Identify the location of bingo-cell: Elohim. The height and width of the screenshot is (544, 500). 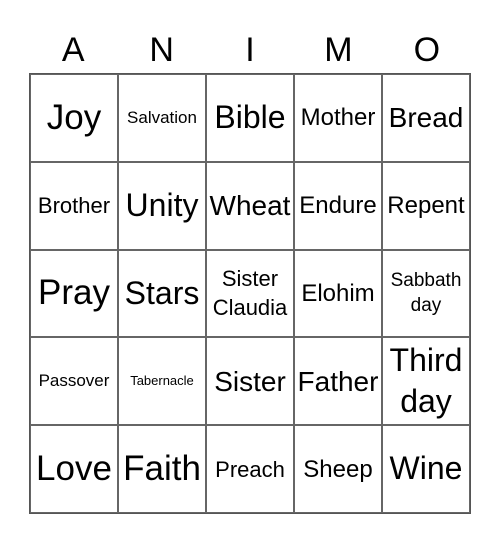
(338, 293).